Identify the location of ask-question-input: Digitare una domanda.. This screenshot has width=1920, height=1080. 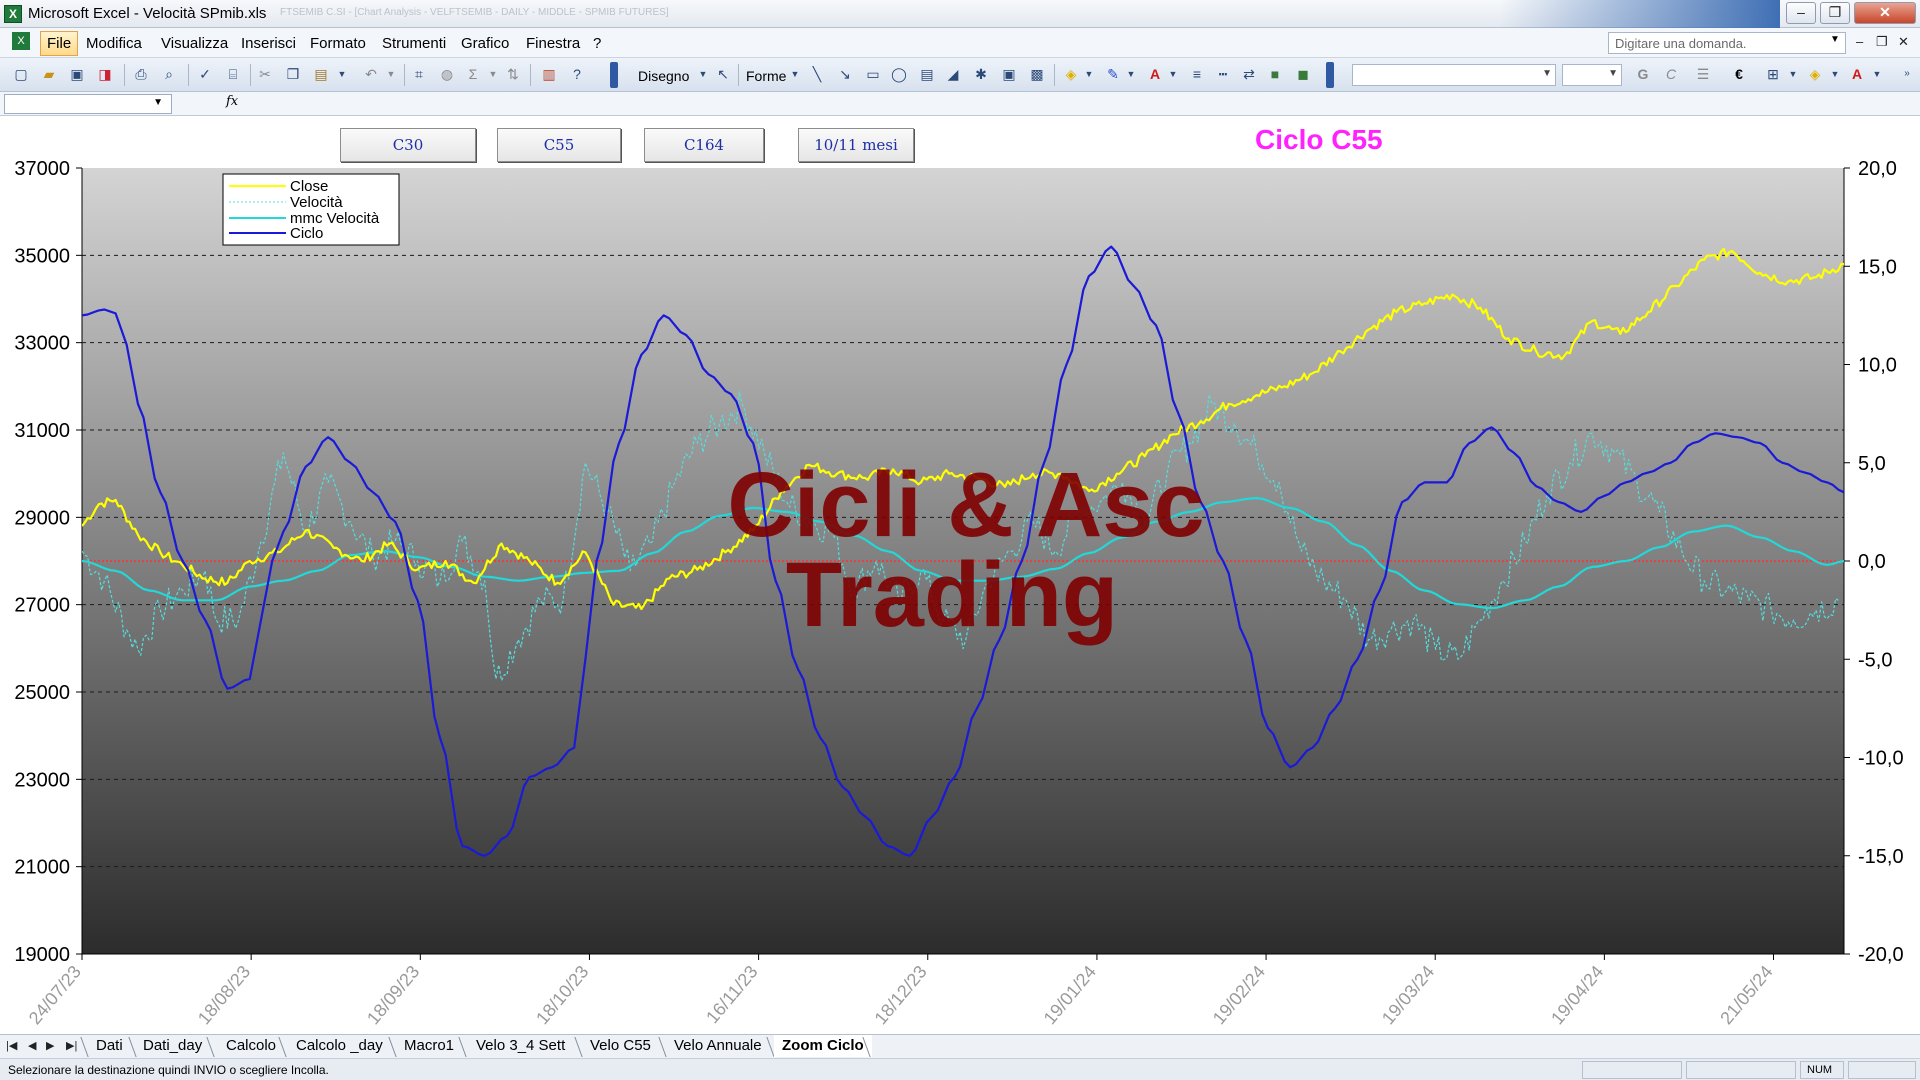
(1727, 43).